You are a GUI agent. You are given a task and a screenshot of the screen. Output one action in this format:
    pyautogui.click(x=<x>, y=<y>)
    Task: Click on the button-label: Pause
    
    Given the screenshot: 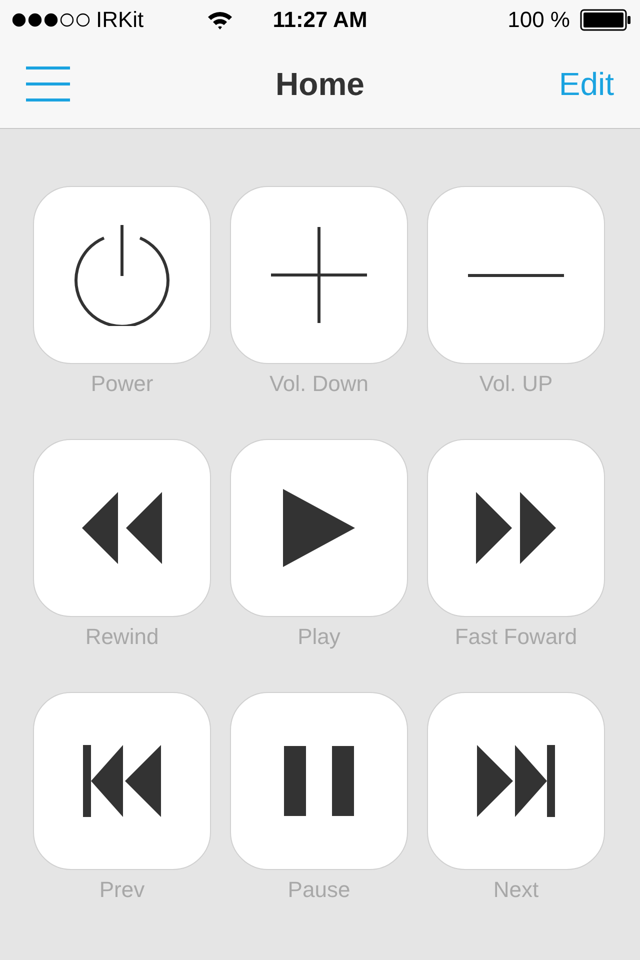 What is the action you would take?
    pyautogui.click(x=319, y=890)
    